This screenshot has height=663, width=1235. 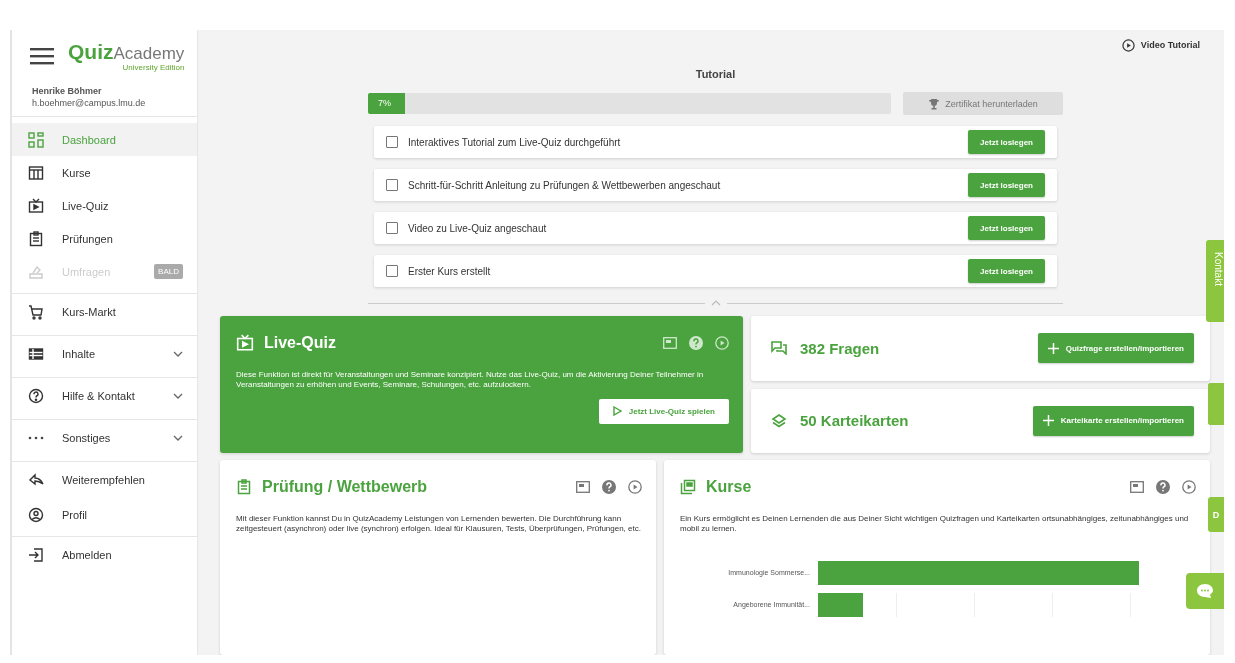 What do you see at coordinates (104, 353) in the screenshot?
I see `sidebar-item: Inhalte` at bounding box center [104, 353].